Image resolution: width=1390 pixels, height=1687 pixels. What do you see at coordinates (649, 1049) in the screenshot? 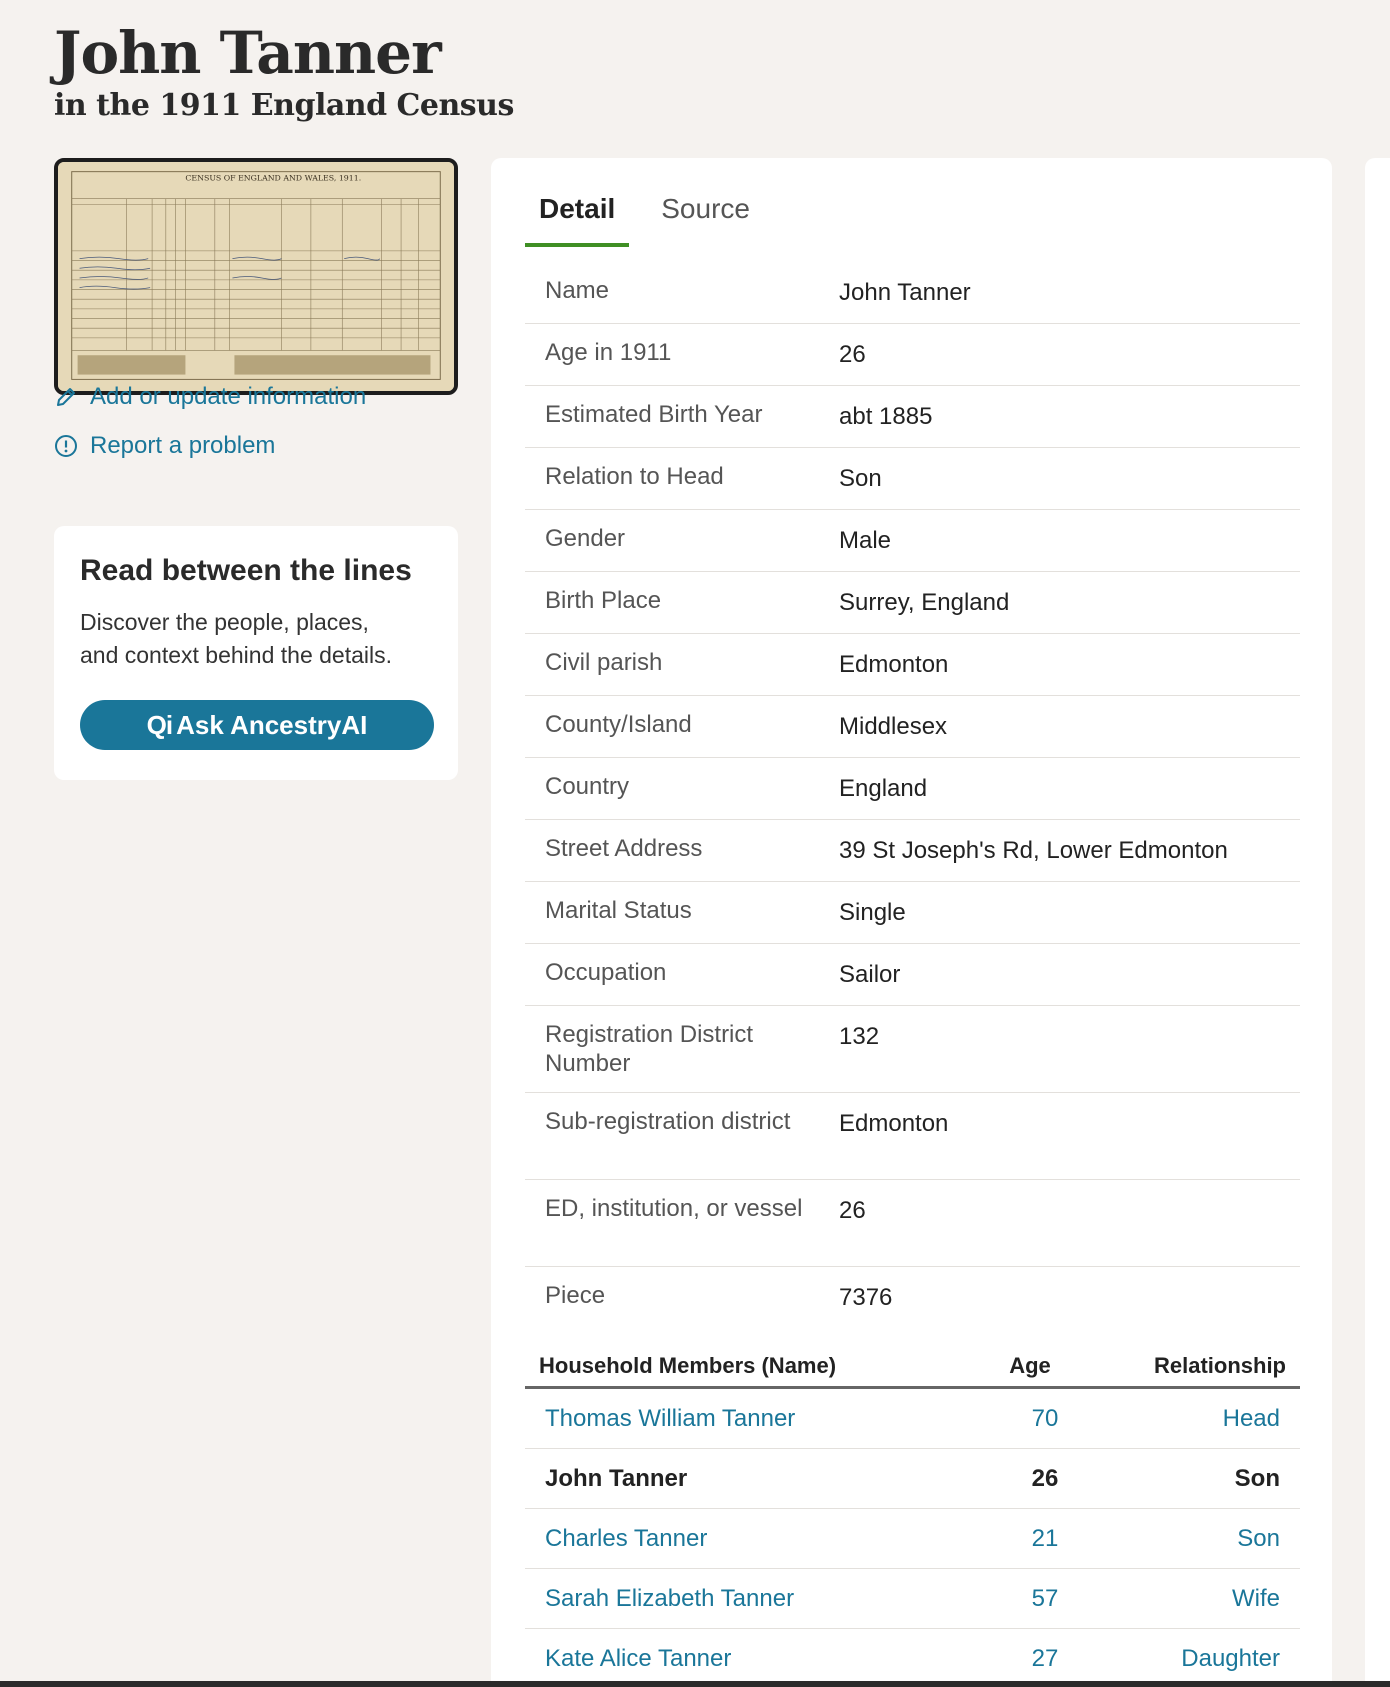
I see `detail-label: Registration District Number` at bounding box center [649, 1049].